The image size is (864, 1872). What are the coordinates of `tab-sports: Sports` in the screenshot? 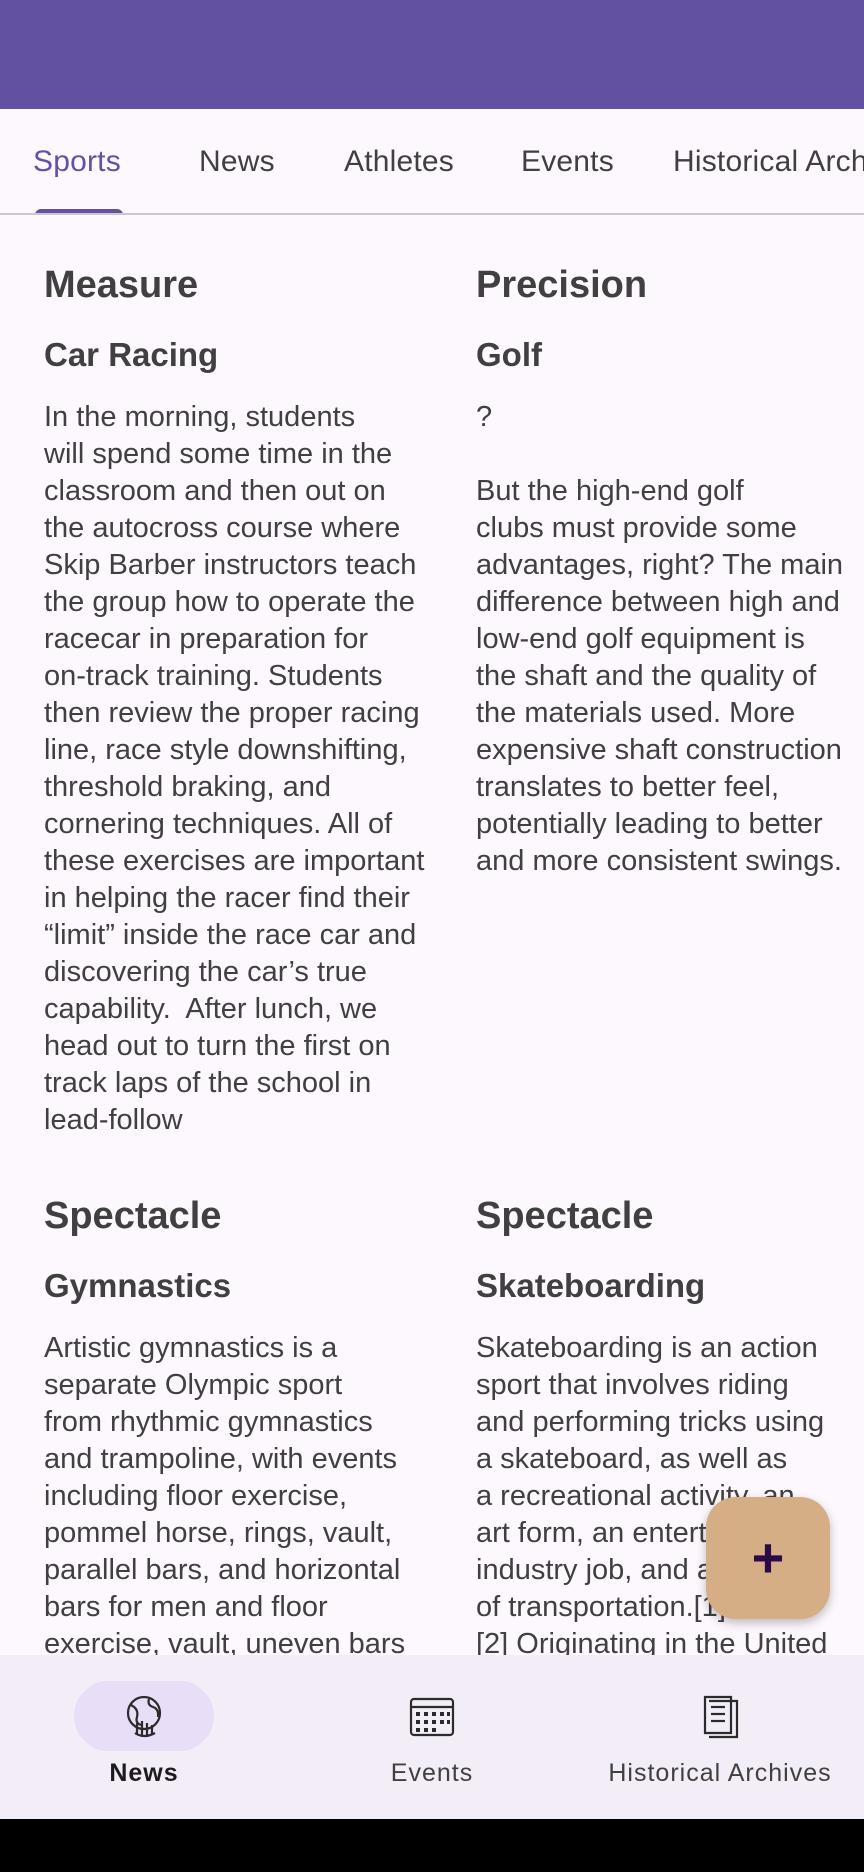 It's located at (77, 161).